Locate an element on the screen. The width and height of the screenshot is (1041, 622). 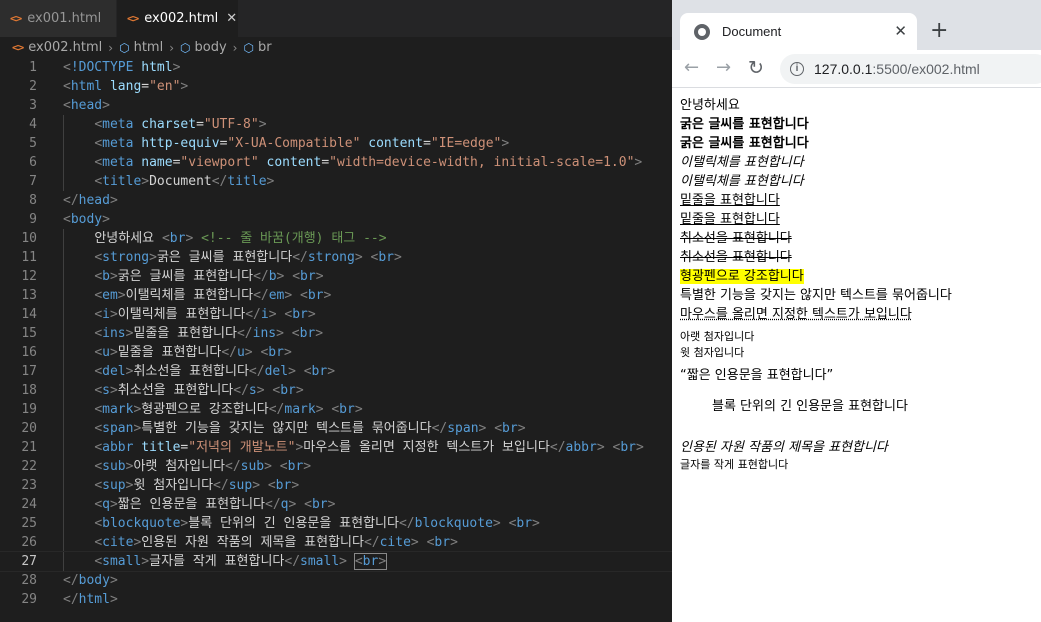
code-line-current: 27 <small>글자를 작게 표현합니다</small> <br> is located at coordinates (336, 561).